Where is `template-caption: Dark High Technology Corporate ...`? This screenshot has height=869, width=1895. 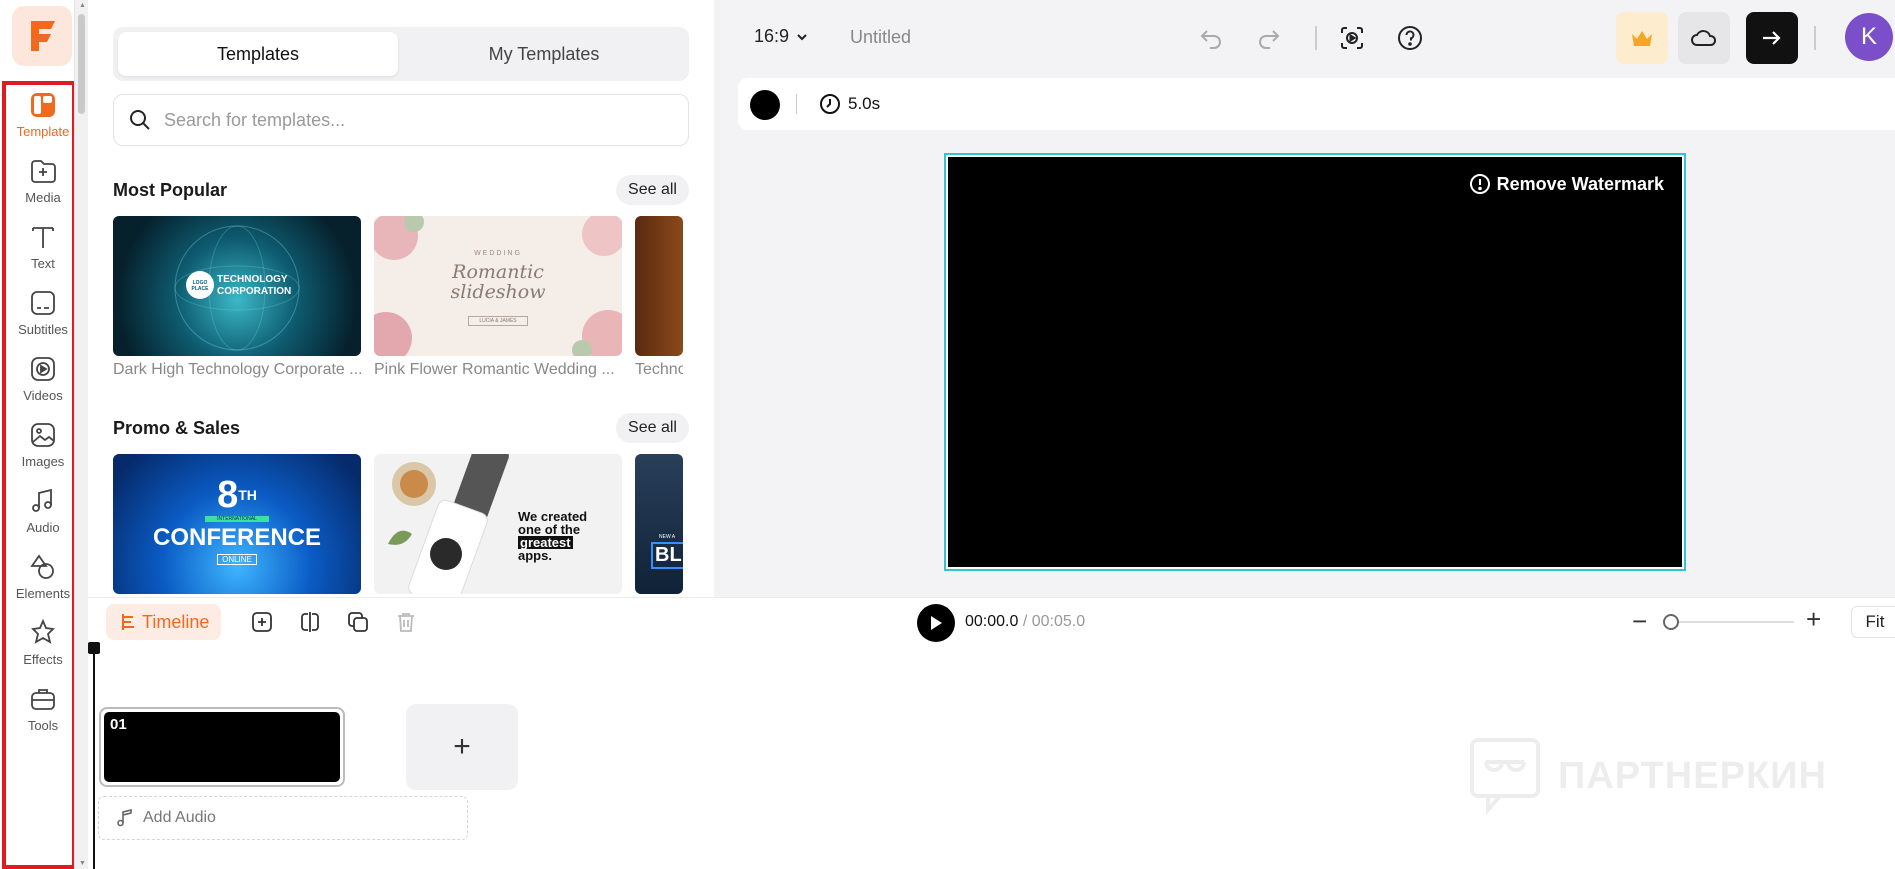
template-caption: Dark High Technology Corporate ... is located at coordinates (237, 369).